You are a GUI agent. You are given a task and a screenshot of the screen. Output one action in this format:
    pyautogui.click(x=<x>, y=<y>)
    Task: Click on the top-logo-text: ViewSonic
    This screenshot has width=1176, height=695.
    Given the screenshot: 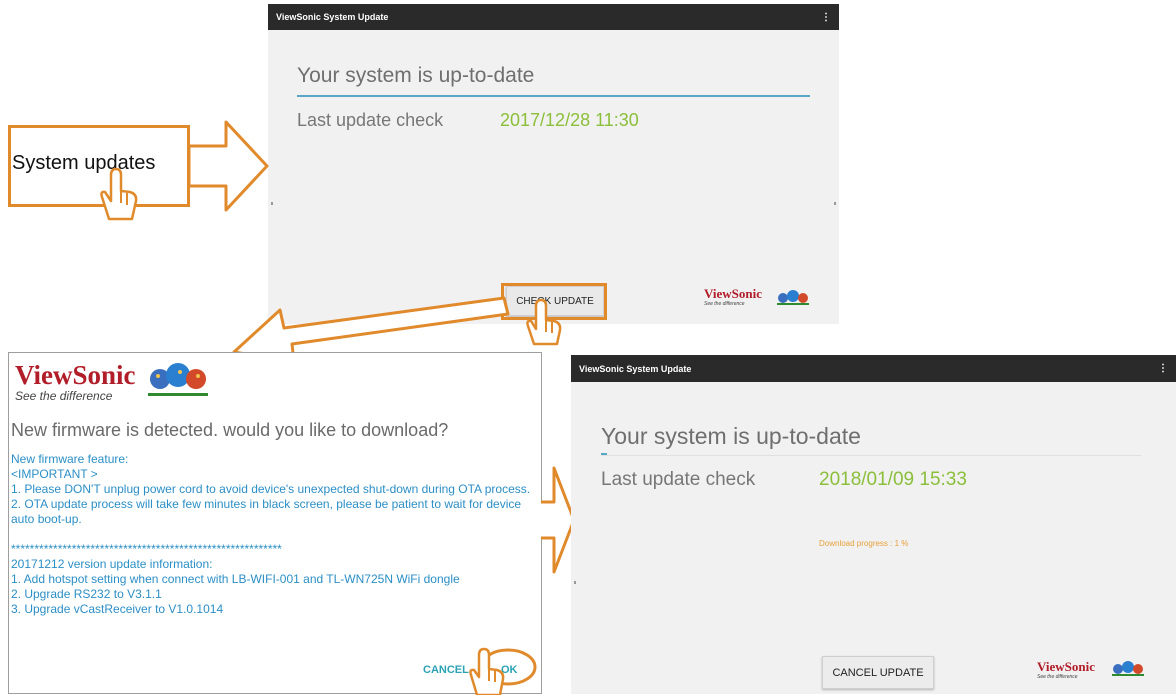 What is the action you would take?
    pyautogui.click(x=733, y=293)
    